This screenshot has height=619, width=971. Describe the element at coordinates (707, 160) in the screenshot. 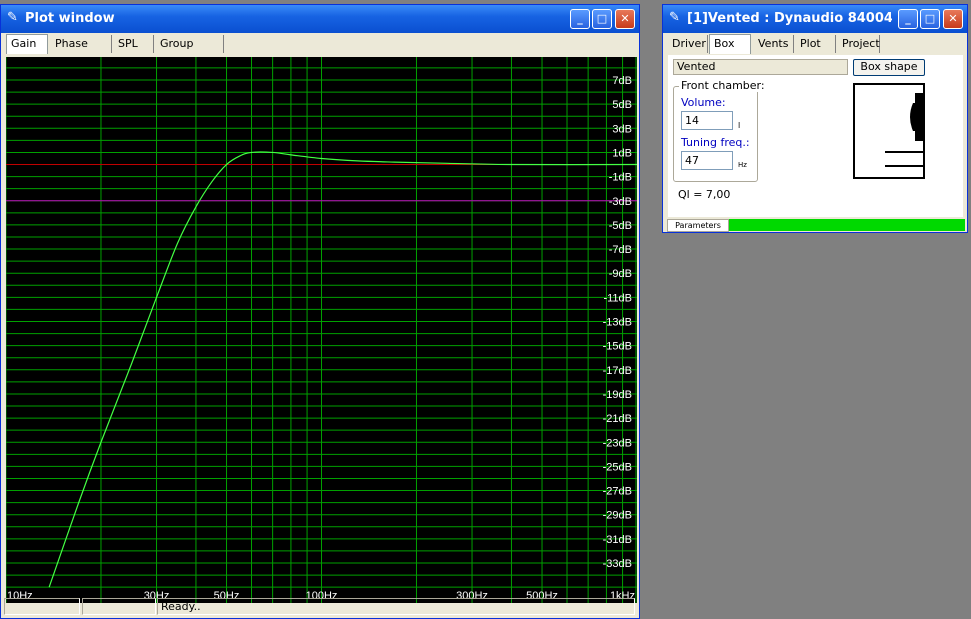

I see `tuning-input: 47` at that location.